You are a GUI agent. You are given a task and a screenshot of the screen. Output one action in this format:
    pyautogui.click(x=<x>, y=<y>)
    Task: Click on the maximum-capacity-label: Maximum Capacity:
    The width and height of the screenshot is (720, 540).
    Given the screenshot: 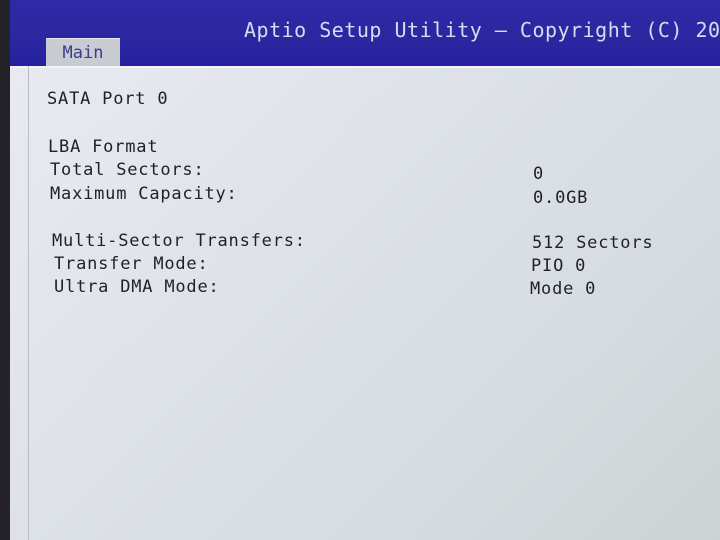 What is the action you would take?
    pyautogui.click(x=144, y=194)
    